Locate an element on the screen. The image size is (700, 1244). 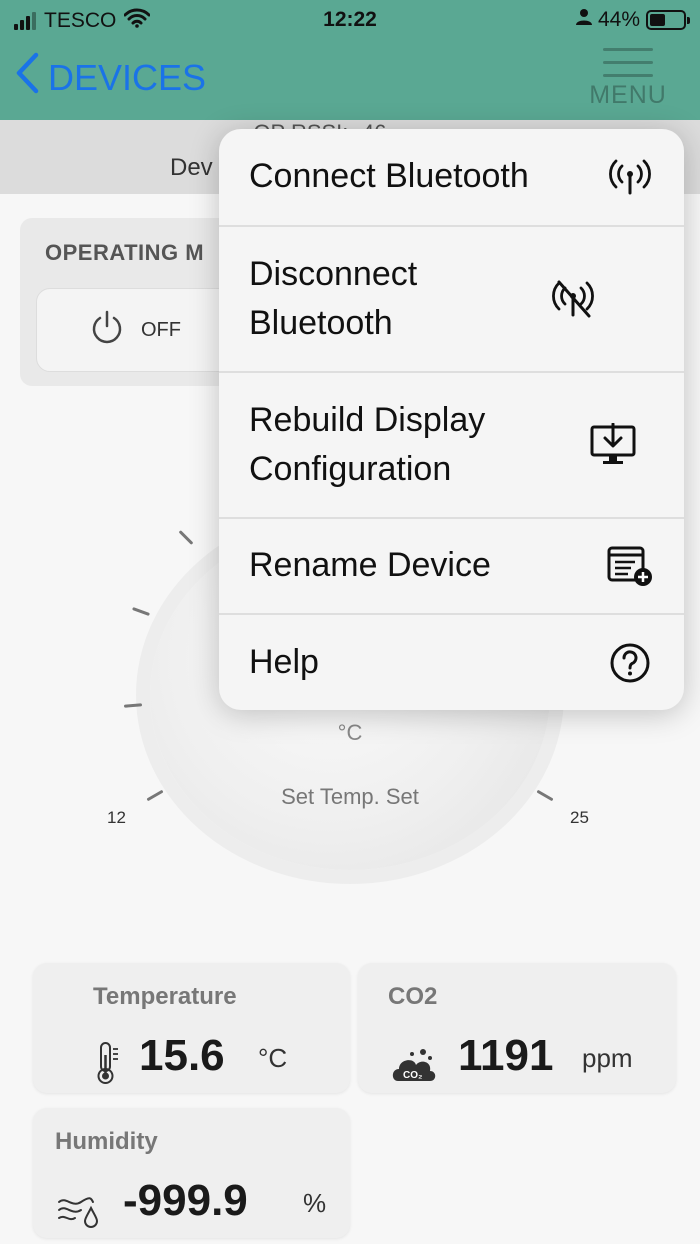
person-icon is located at coordinates (583, 20).